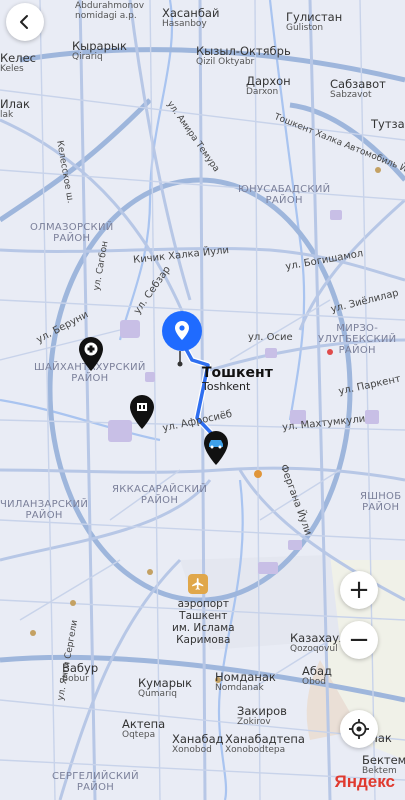 This screenshot has width=405, height=800. Describe the element at coordinates (284, 195) in the screenshot. I see `district-label: ЮНУСАБАДСКИЙ РАЙОН` at that location.